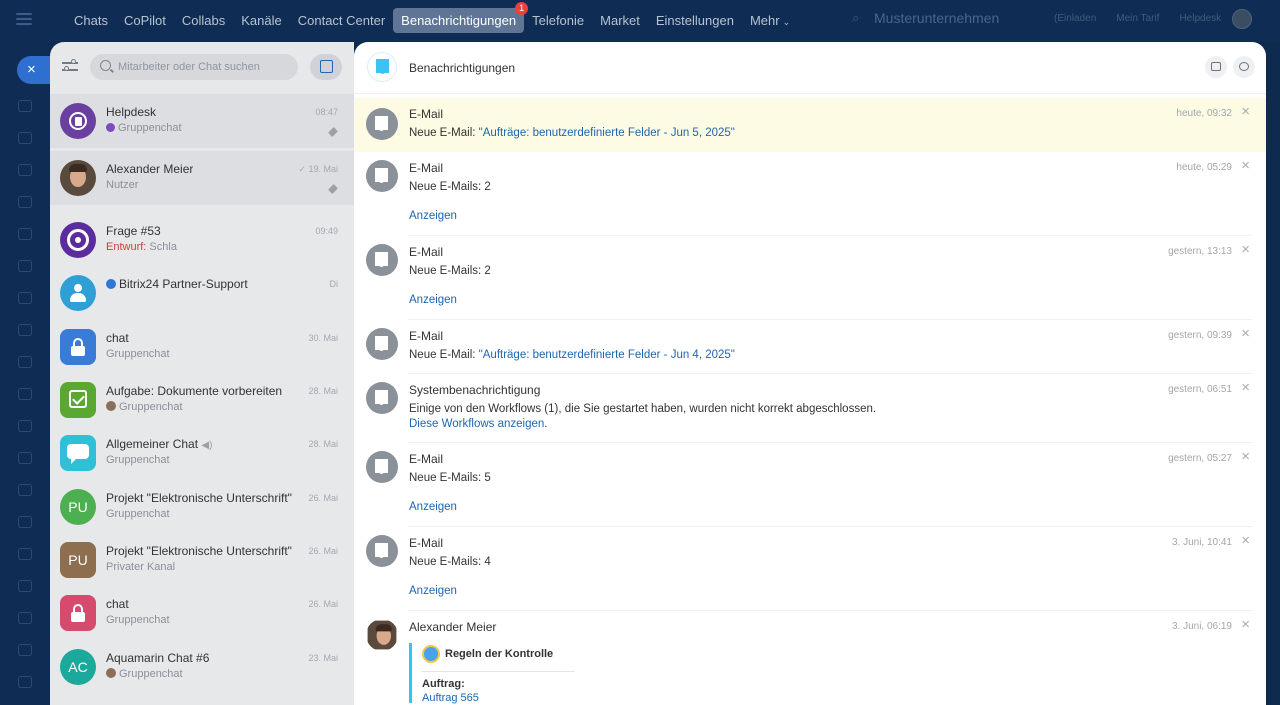  I want to click on rail-gear-icon, so click(25, 682).